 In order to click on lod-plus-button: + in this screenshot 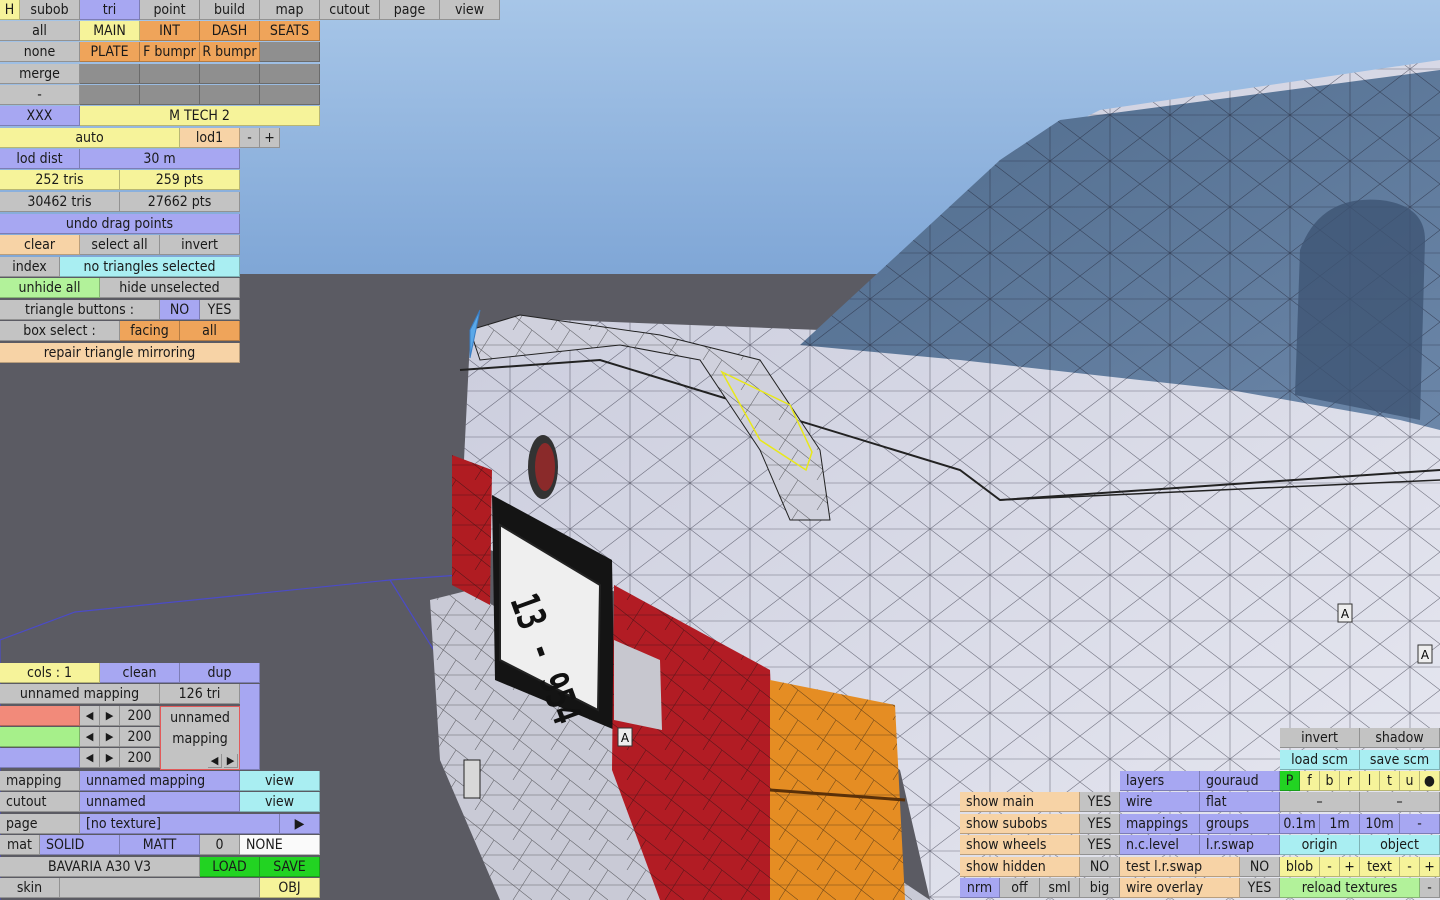, I will do `click(270, 138)`.